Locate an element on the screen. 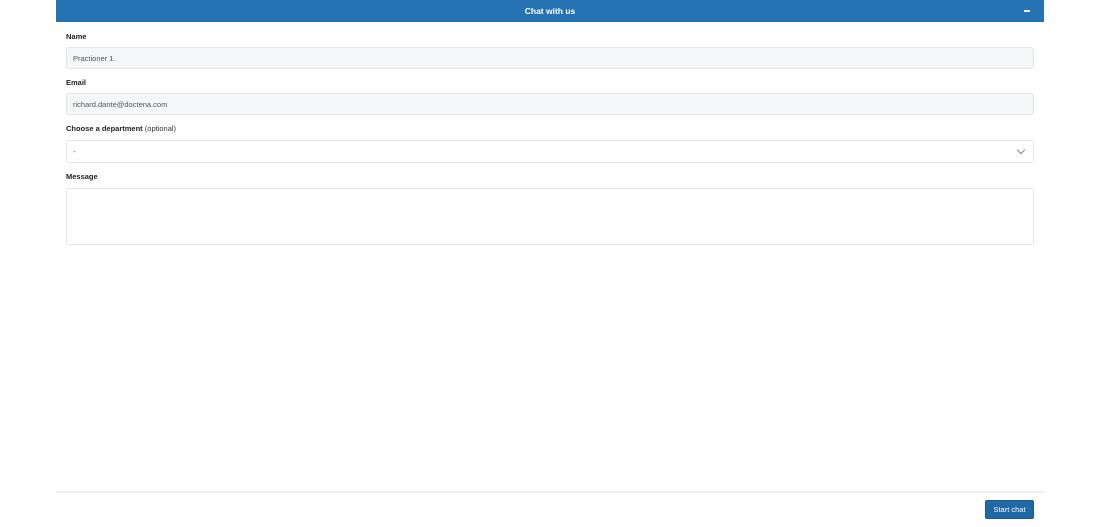 This screenshot has width=1100, height=527. message-label-text: Message is located at coordinates (82, 176).